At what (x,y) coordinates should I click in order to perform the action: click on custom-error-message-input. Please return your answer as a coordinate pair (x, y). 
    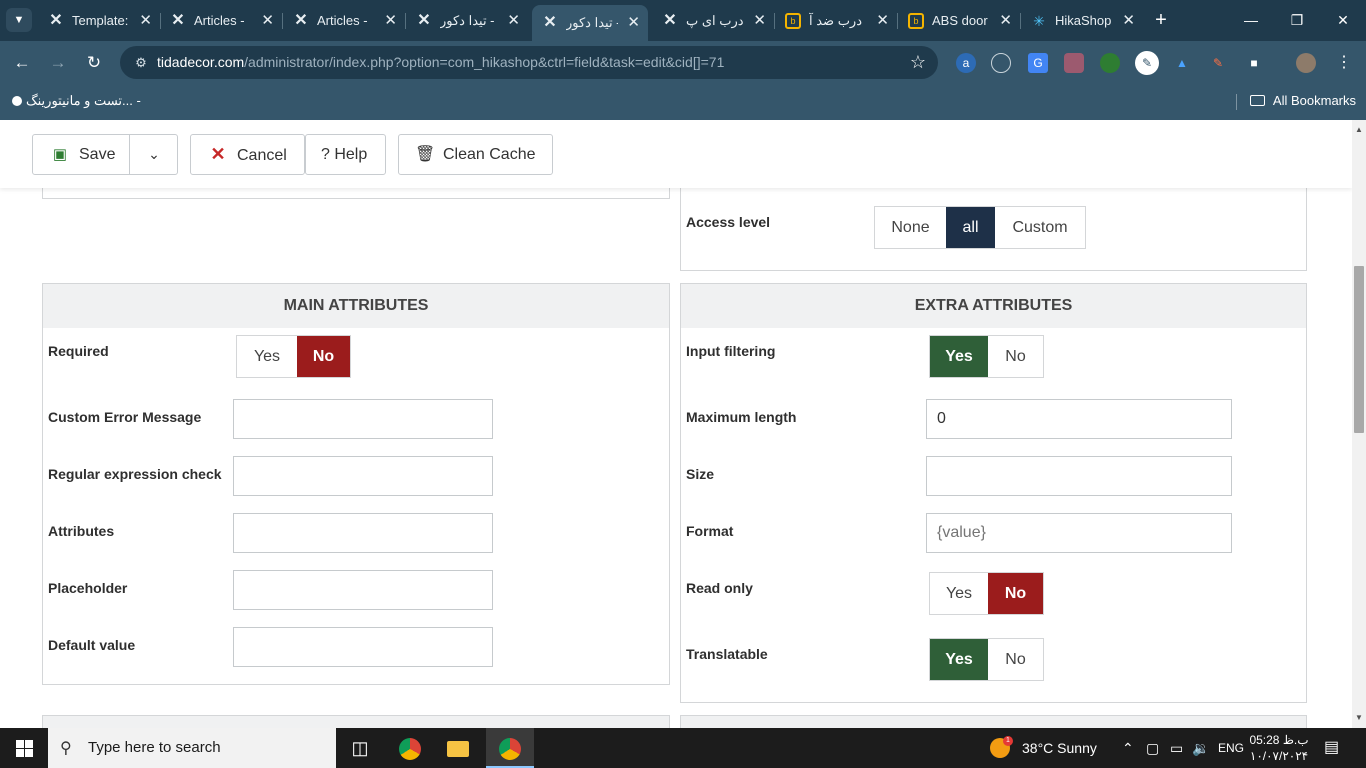
    Looking at the image, I should click on (363, 419).